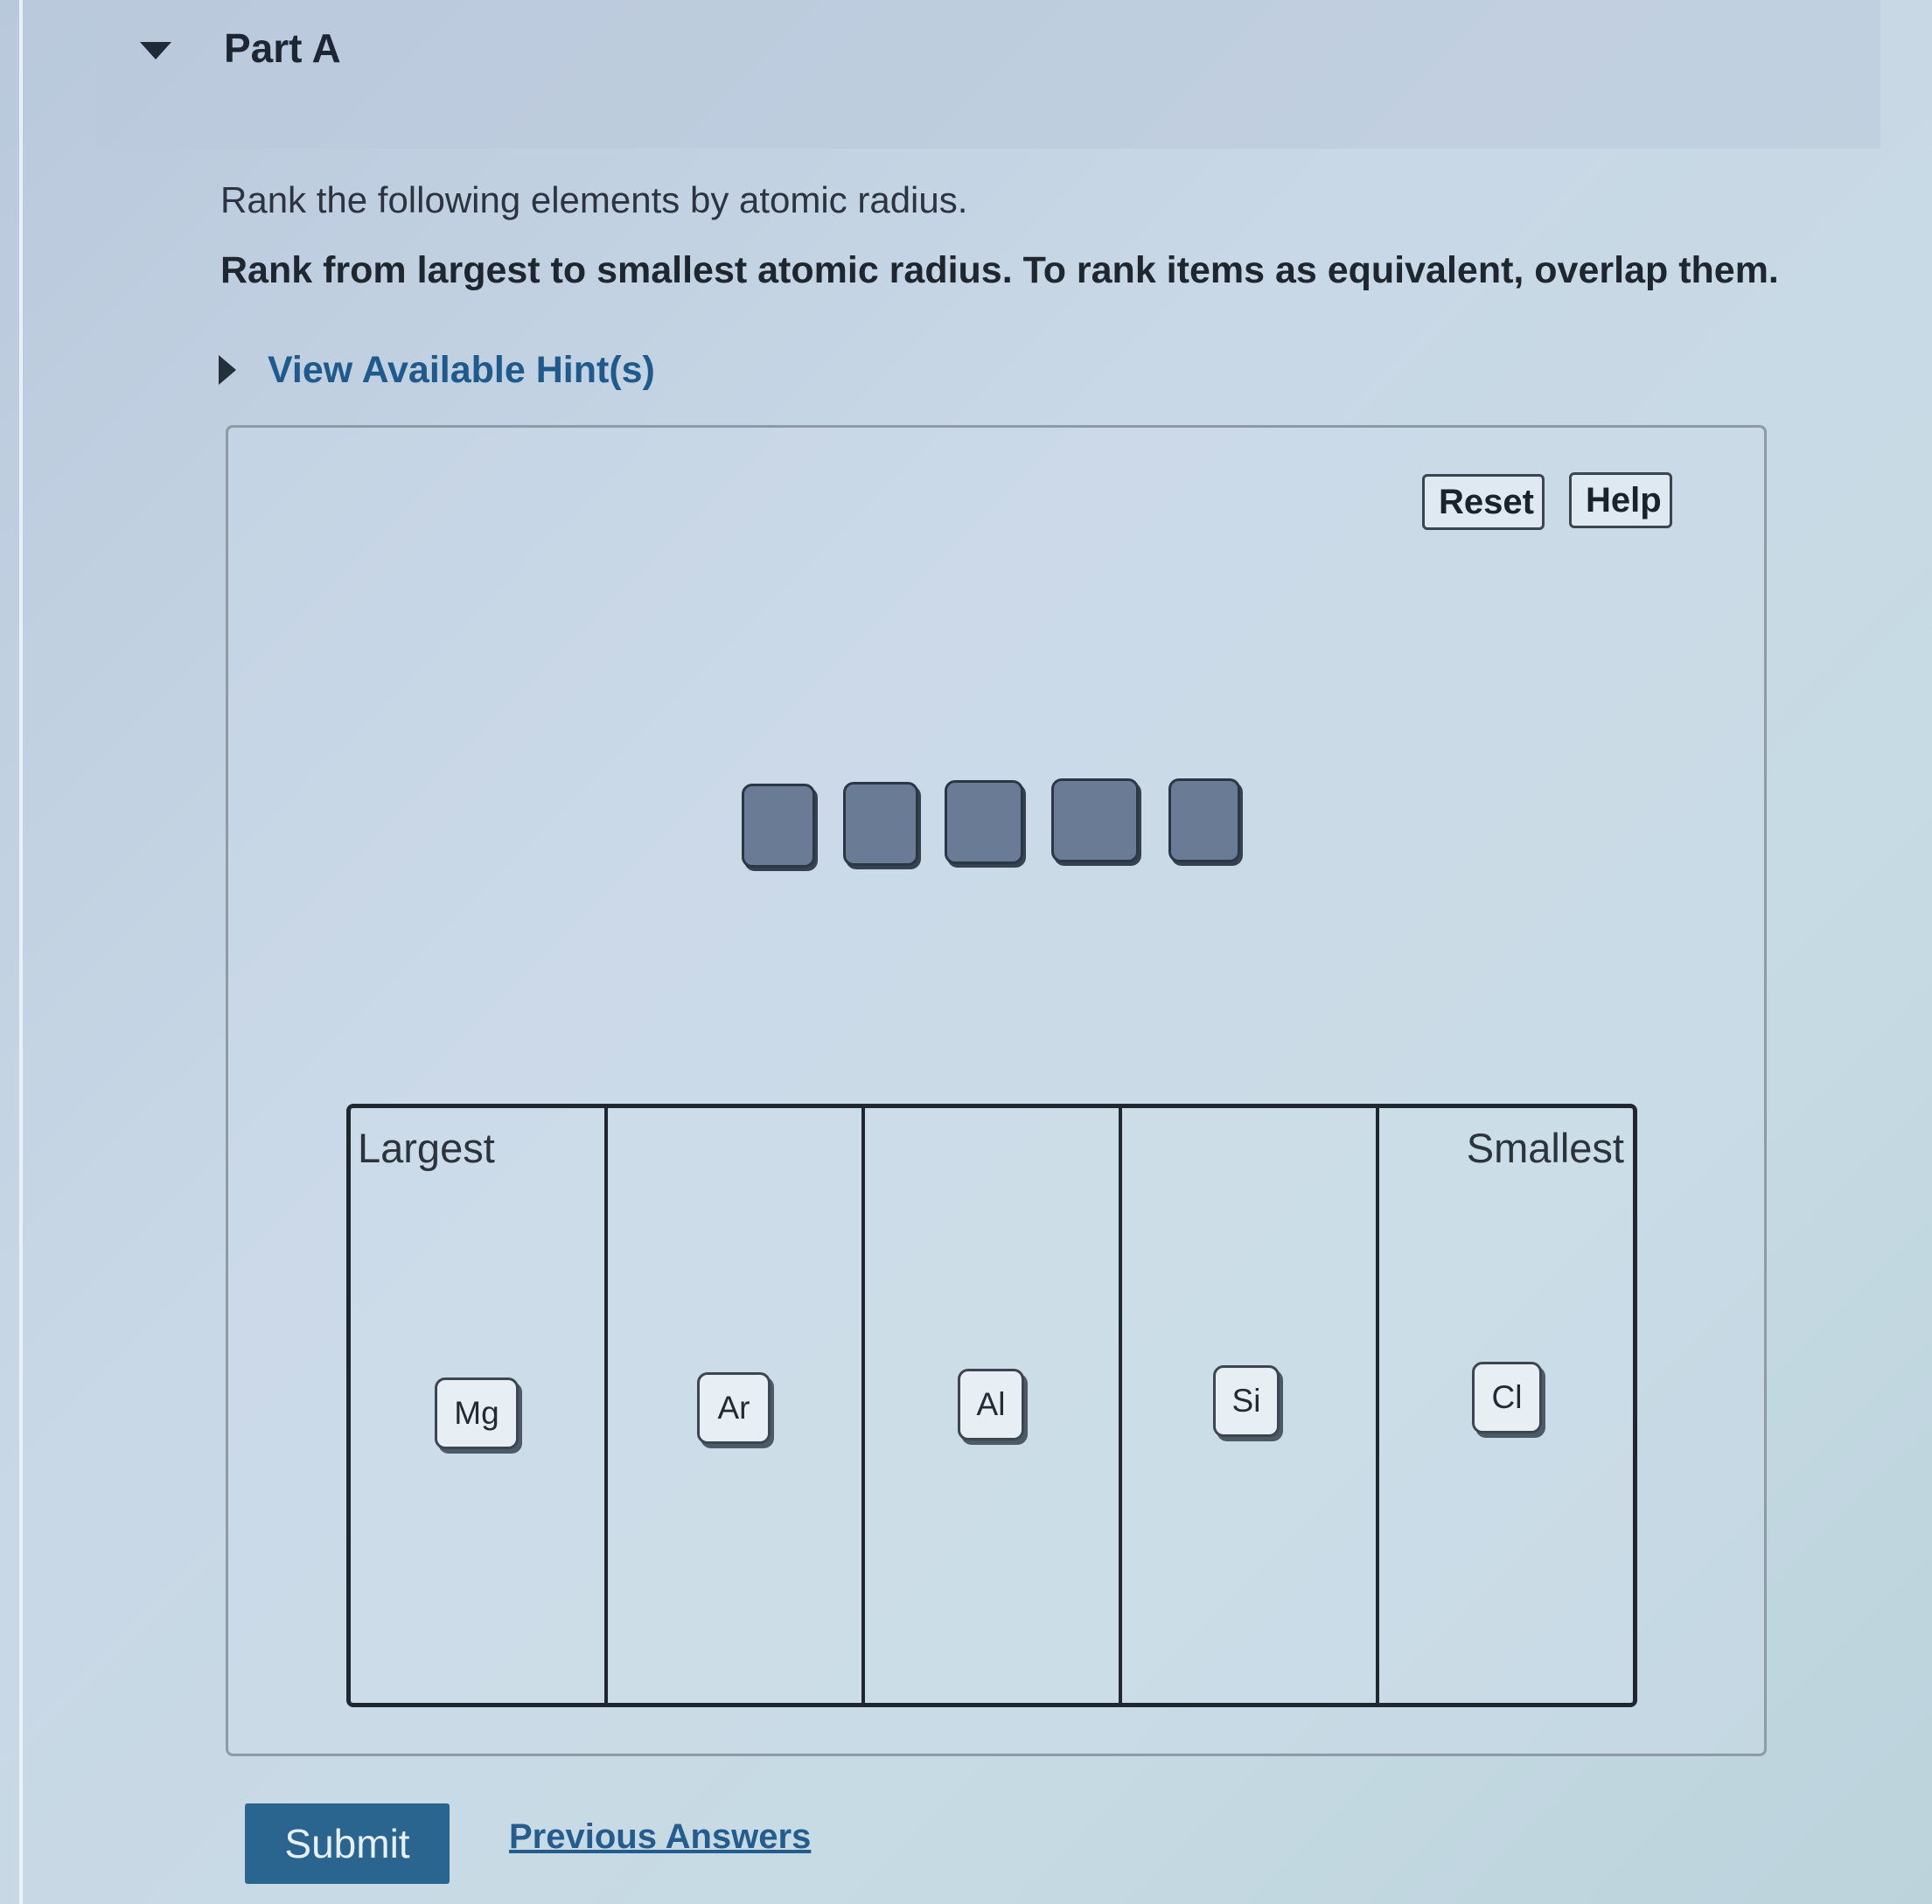 This screenshot has width=1932, height=1904. I want to click on element-tile-ar: Ar, so click(734, 1408).